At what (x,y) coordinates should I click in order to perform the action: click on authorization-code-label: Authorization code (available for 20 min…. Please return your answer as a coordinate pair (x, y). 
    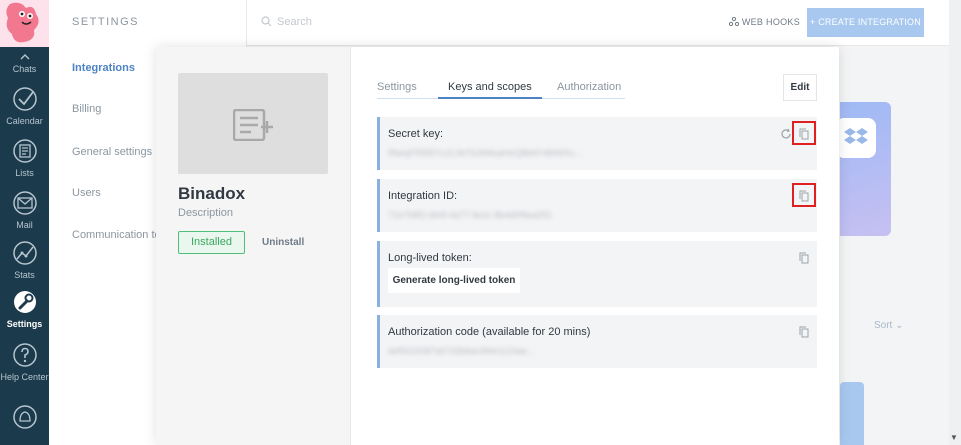
    Looking at the image, I should click on (489, 332).